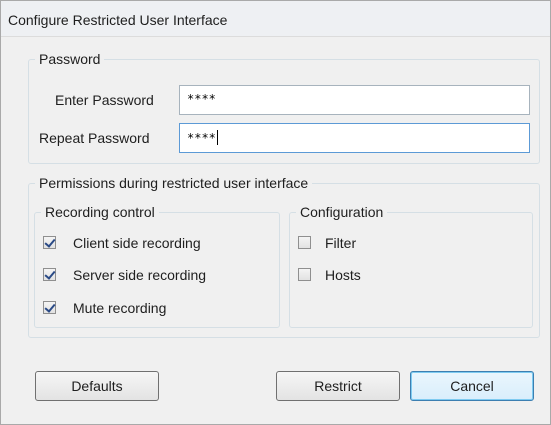 The height and width of the screenshot is (425, 551). I want to click on text-caret, so click(217, 137).